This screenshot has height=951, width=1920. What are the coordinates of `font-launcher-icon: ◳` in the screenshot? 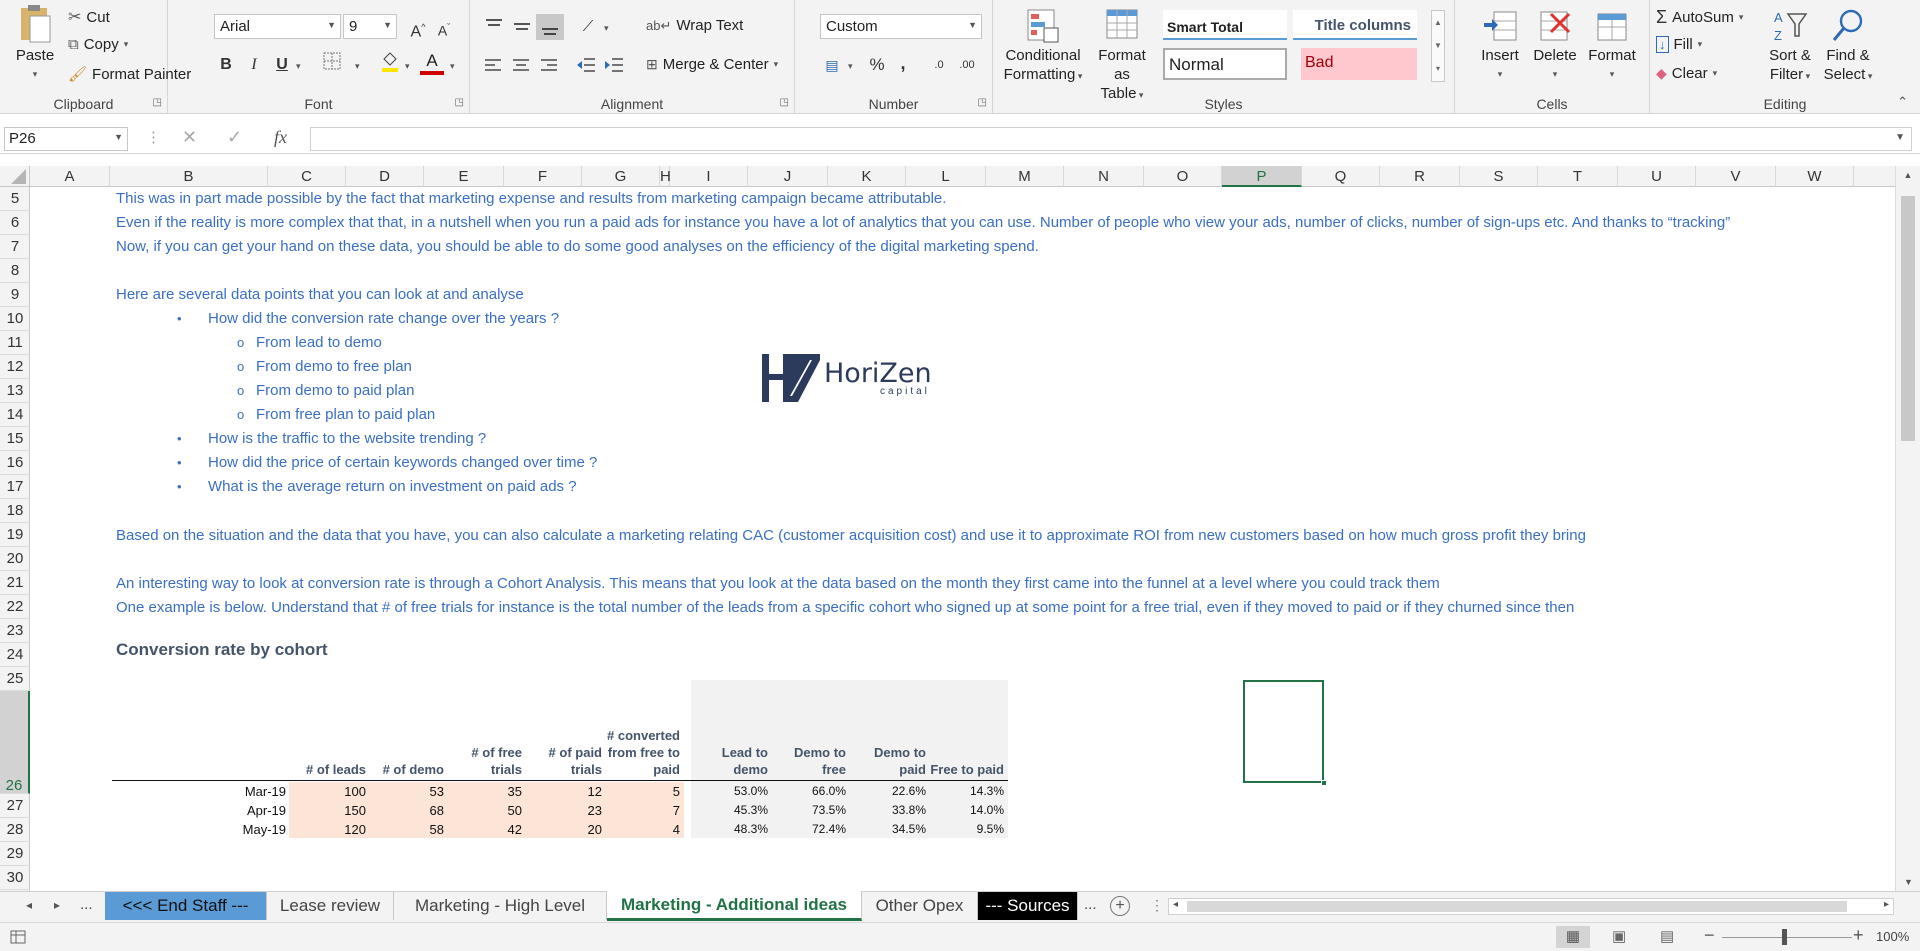 It's located at (459, 102).